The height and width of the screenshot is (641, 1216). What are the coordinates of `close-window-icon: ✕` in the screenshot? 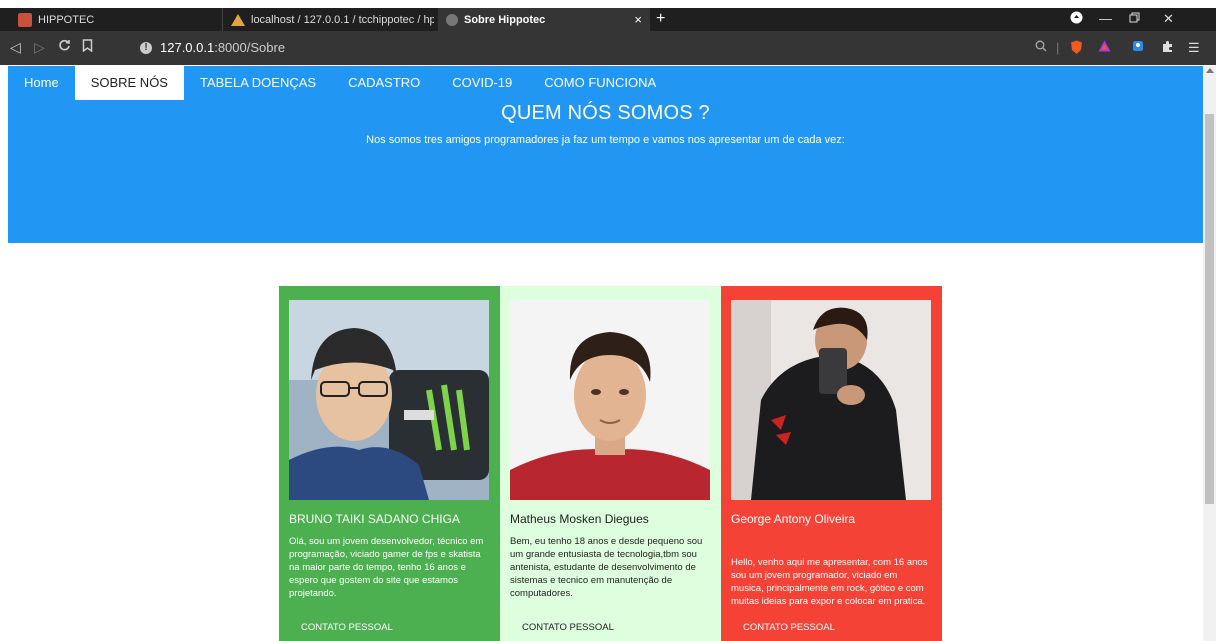 It's located at (1168, 19).